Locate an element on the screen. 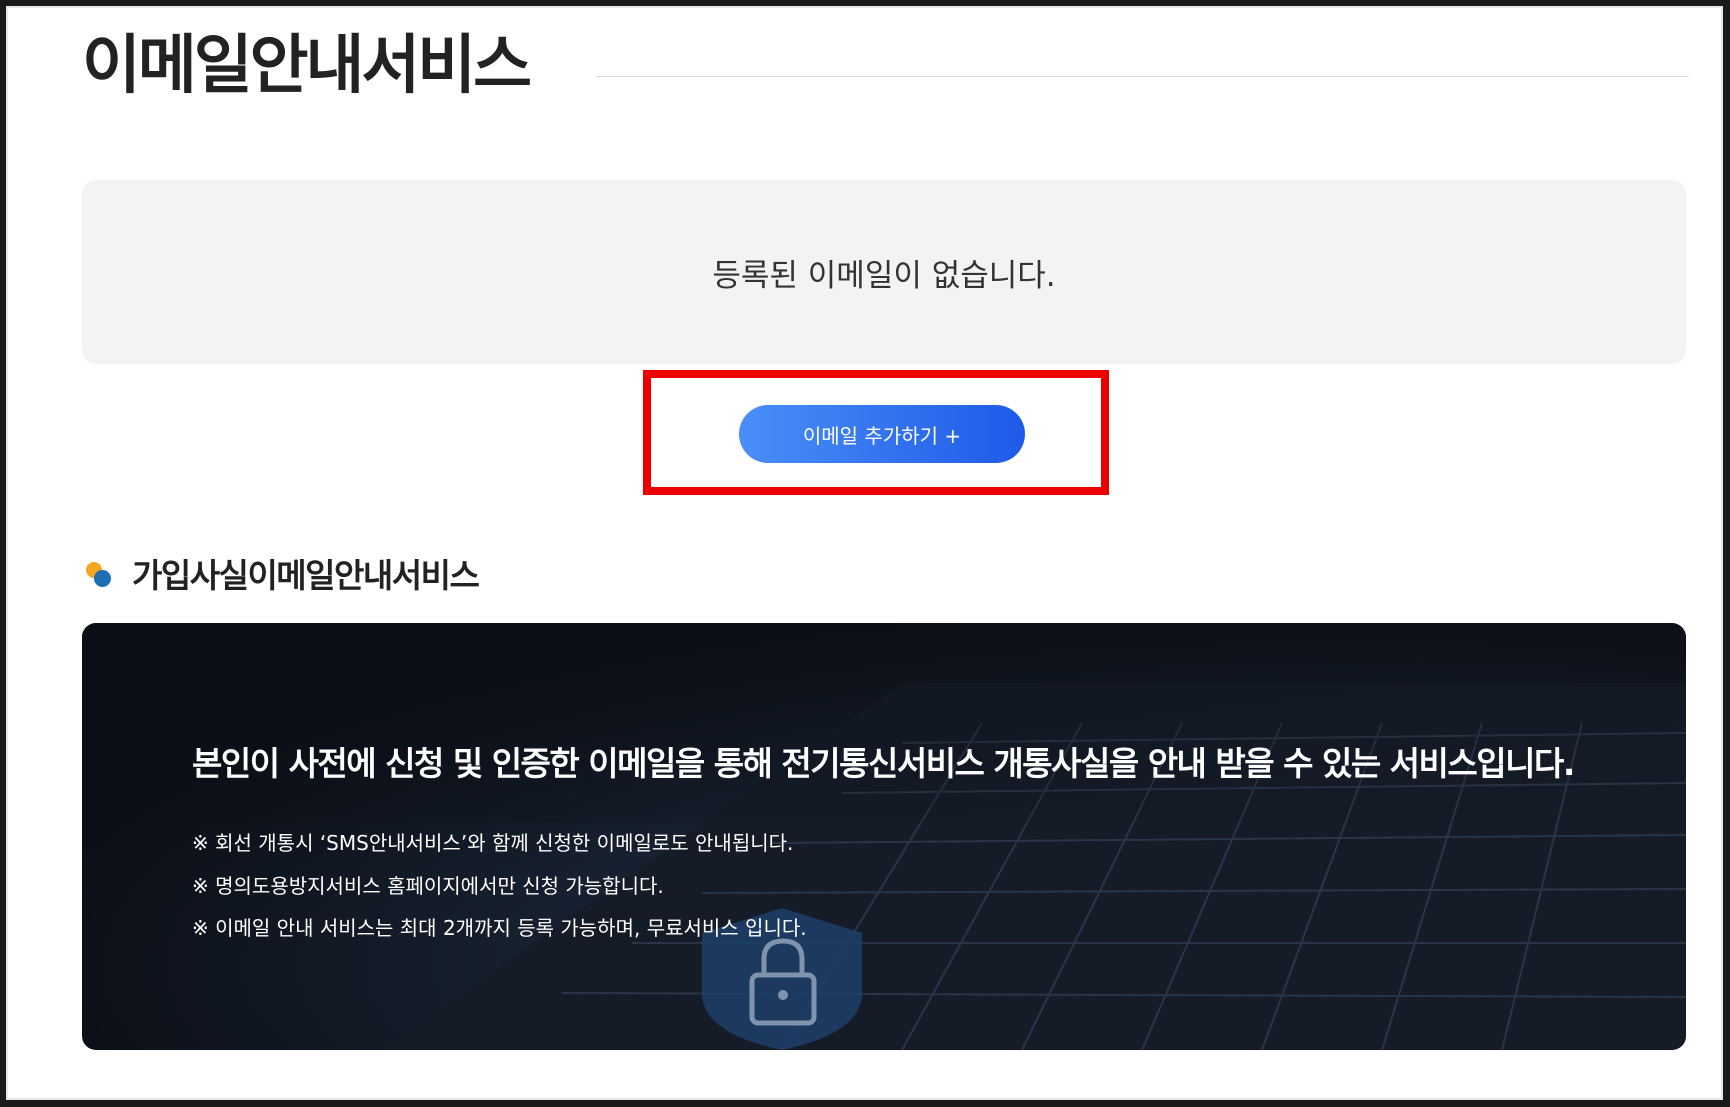  banner-note: ※ 회선 개통시 ‘SMS안내서비스’와 함께 신청한 이메일로도 안내됩니다. is located at coordinates (493, 843).